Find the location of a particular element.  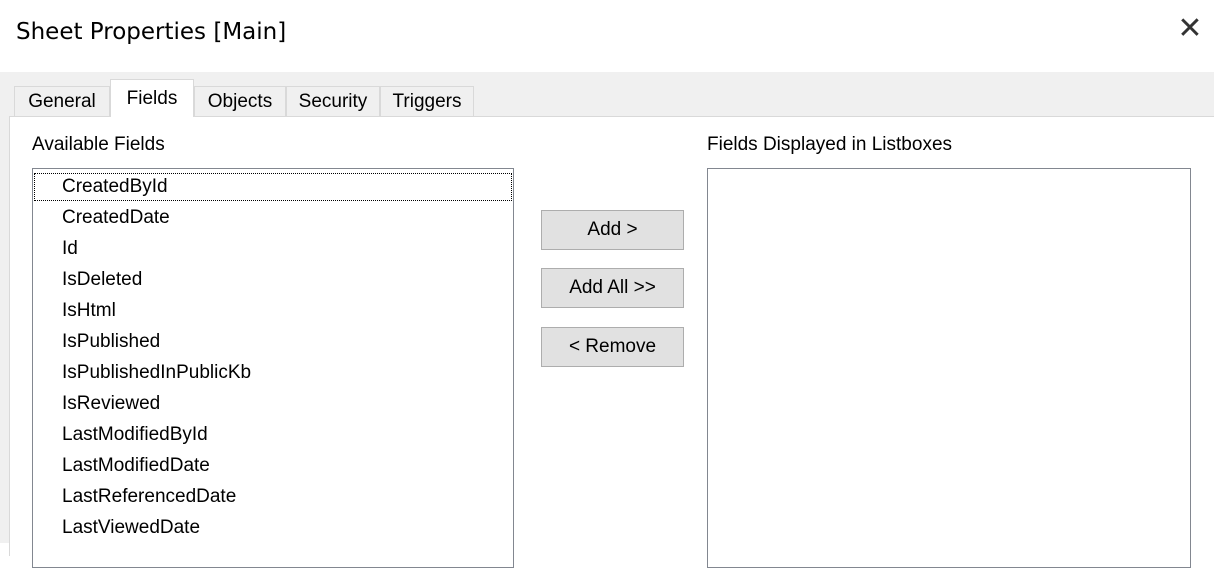

list-item: IsHtml is located at coordinates (75, 311).